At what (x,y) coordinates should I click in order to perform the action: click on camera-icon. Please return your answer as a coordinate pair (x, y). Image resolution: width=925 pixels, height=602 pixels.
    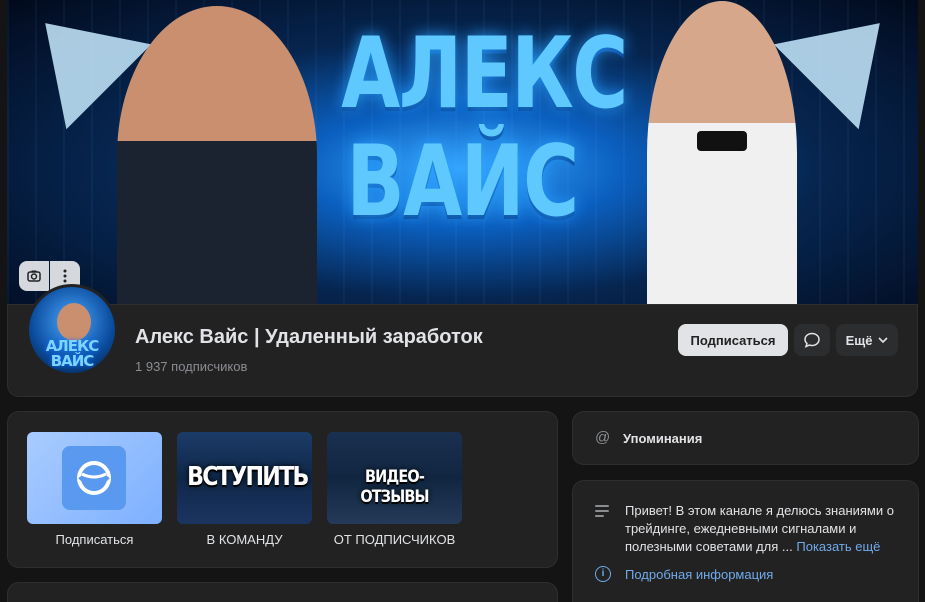
    Looking at the image, I should click on (34, 276).